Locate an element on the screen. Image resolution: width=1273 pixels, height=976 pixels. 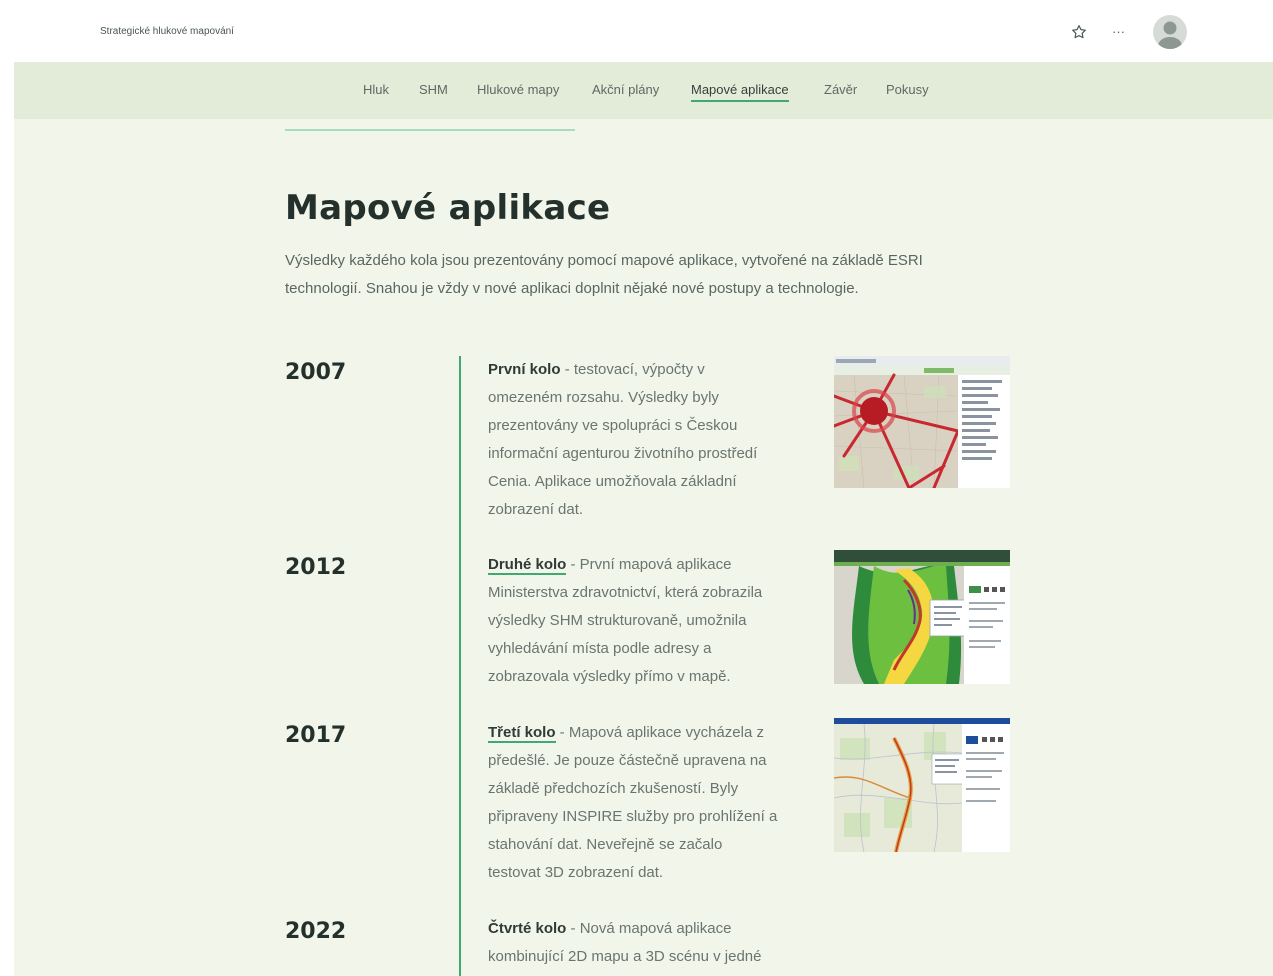
entry-line: - První mapová aplikace is located at coordinates (649, 564).